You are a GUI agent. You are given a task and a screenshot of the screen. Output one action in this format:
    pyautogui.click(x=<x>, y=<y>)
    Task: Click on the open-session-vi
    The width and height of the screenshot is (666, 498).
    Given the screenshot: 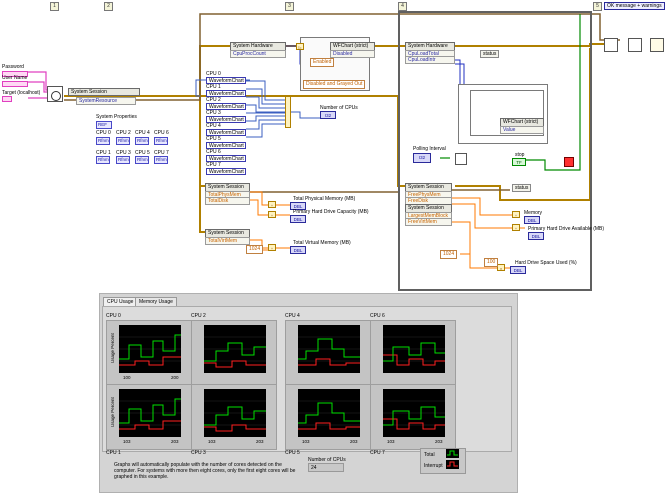 What is the action you would take?
    pyautogui.click(x=55, y=94)
    